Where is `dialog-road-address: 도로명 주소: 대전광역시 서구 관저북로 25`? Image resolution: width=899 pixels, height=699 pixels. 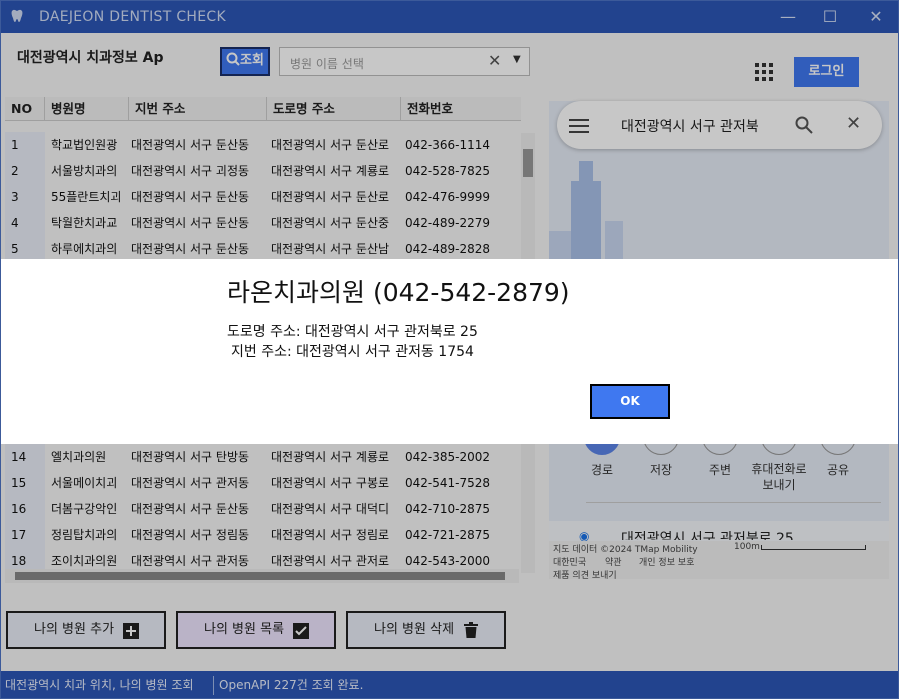 dialog-road-address: 도로명 주소: 대전광역시 서구 관저북로 25 is located at coordinates (352, 332).